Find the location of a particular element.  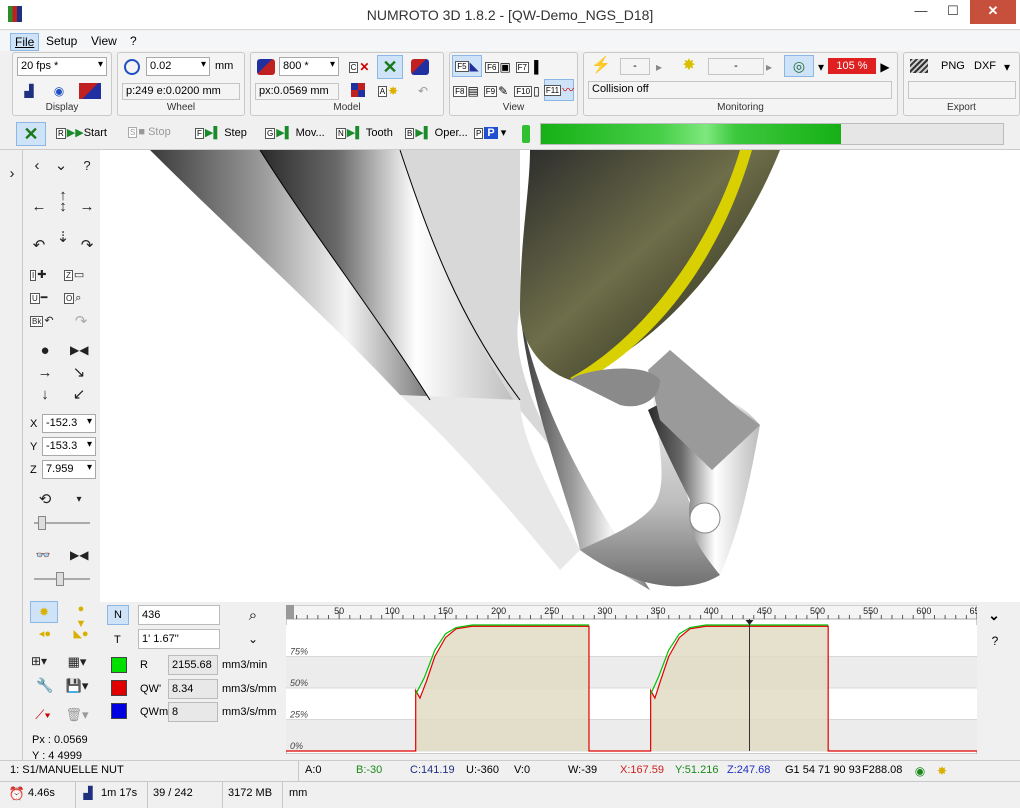

fps-select: 20 fps * is located at coordinates (62, 66).